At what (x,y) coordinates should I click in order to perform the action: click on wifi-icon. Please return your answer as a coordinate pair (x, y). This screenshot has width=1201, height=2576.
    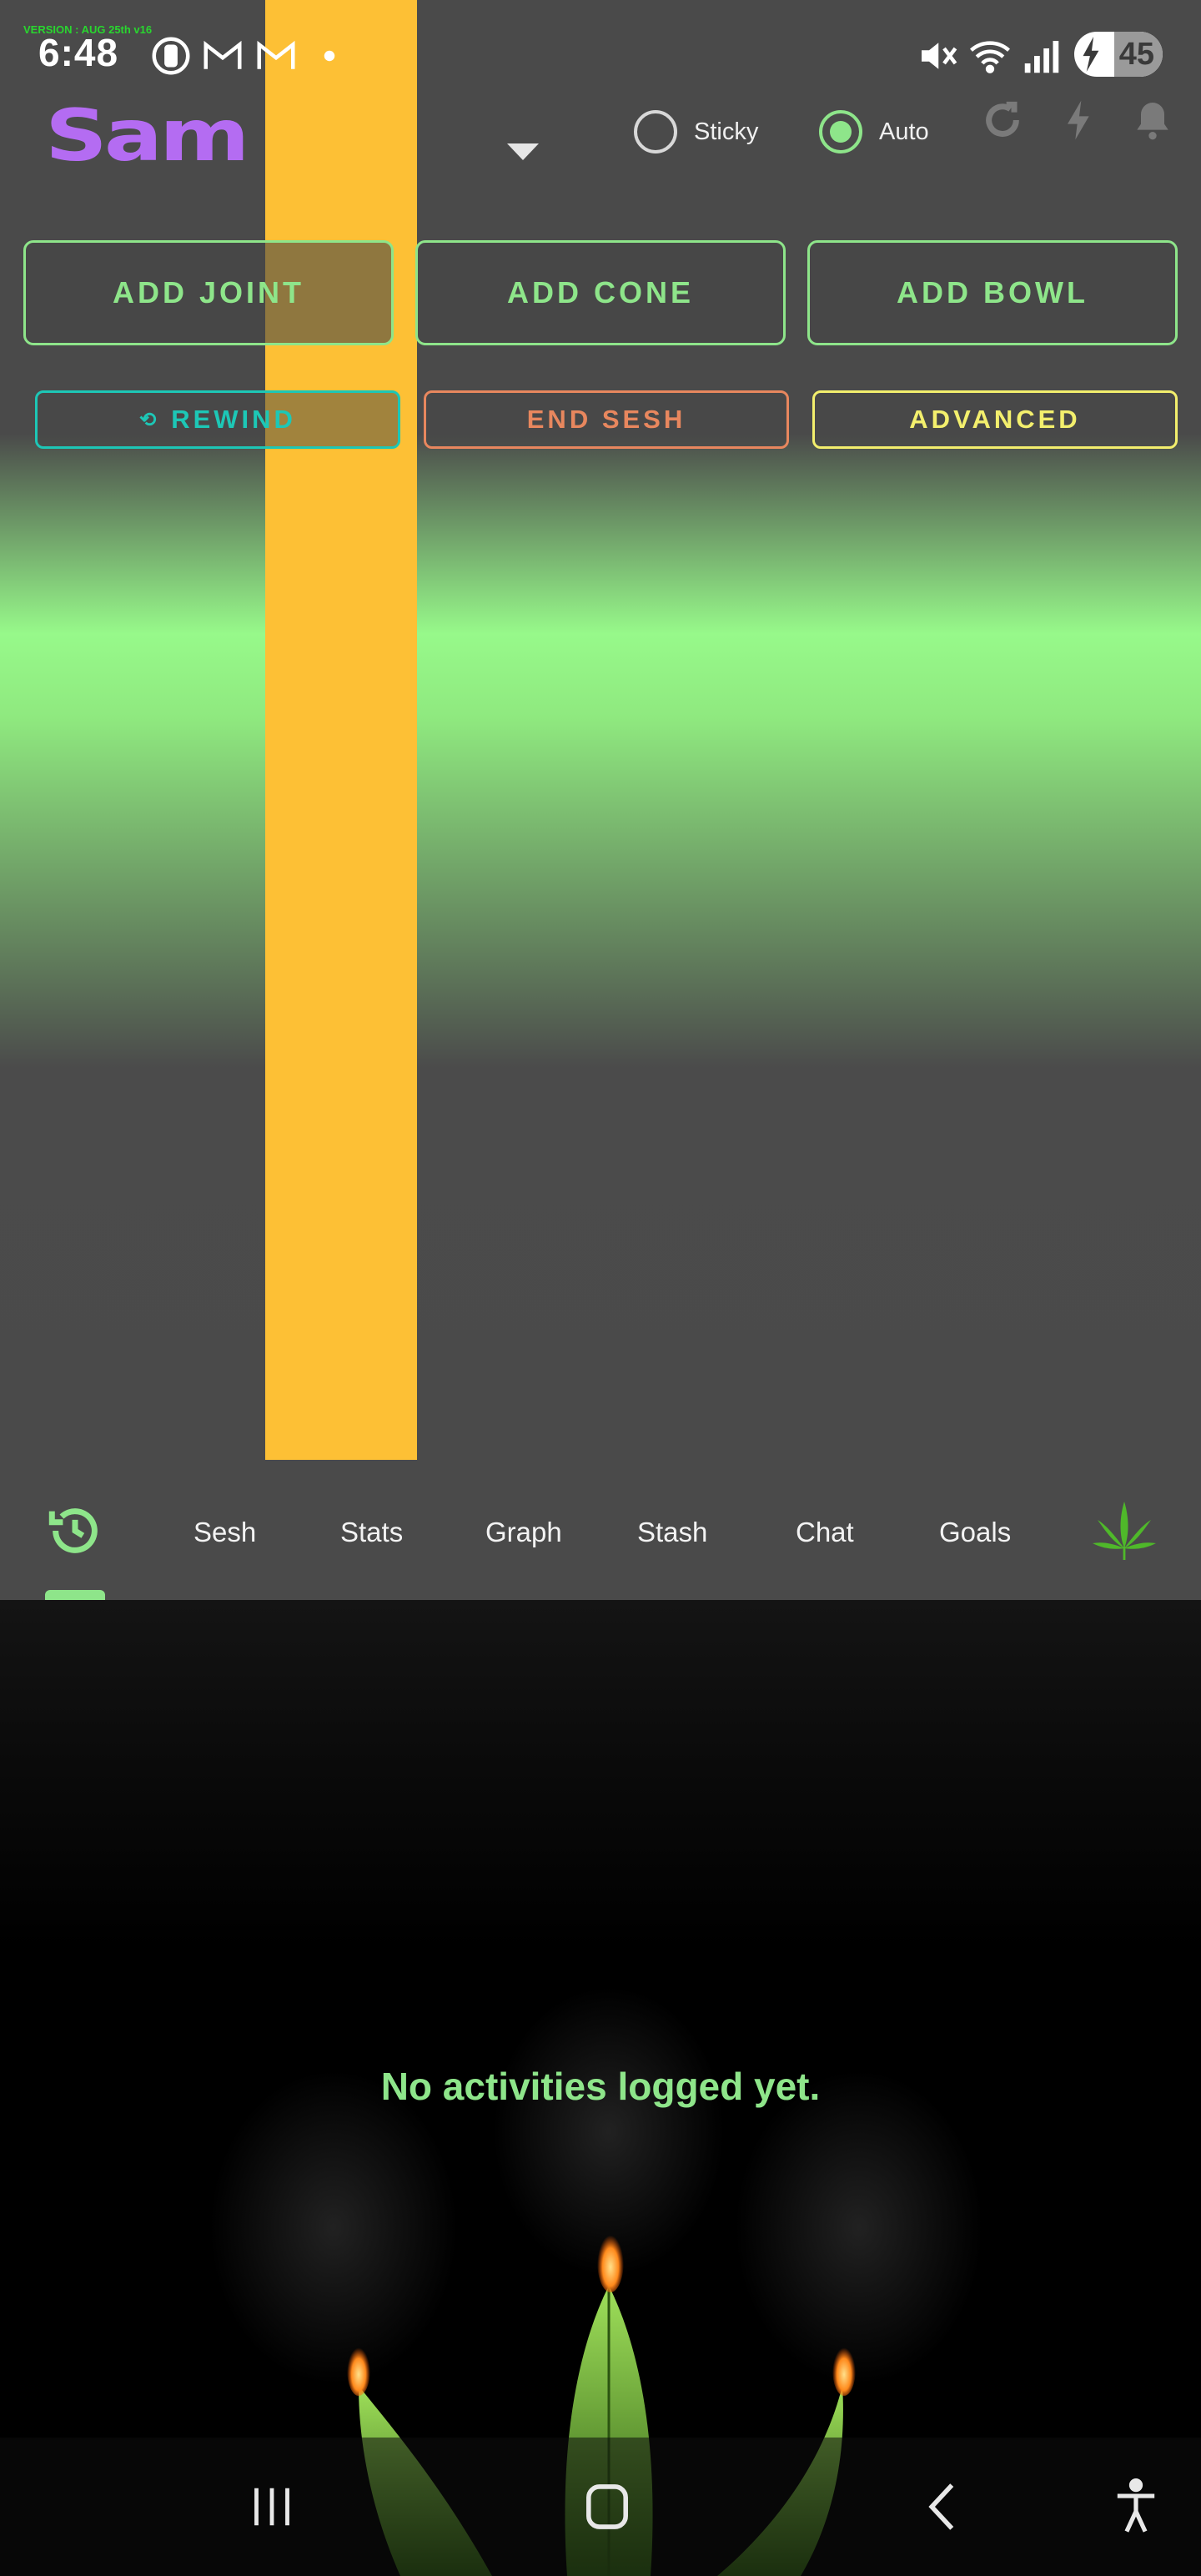
    Looking at the image, I should click on (990, 55).